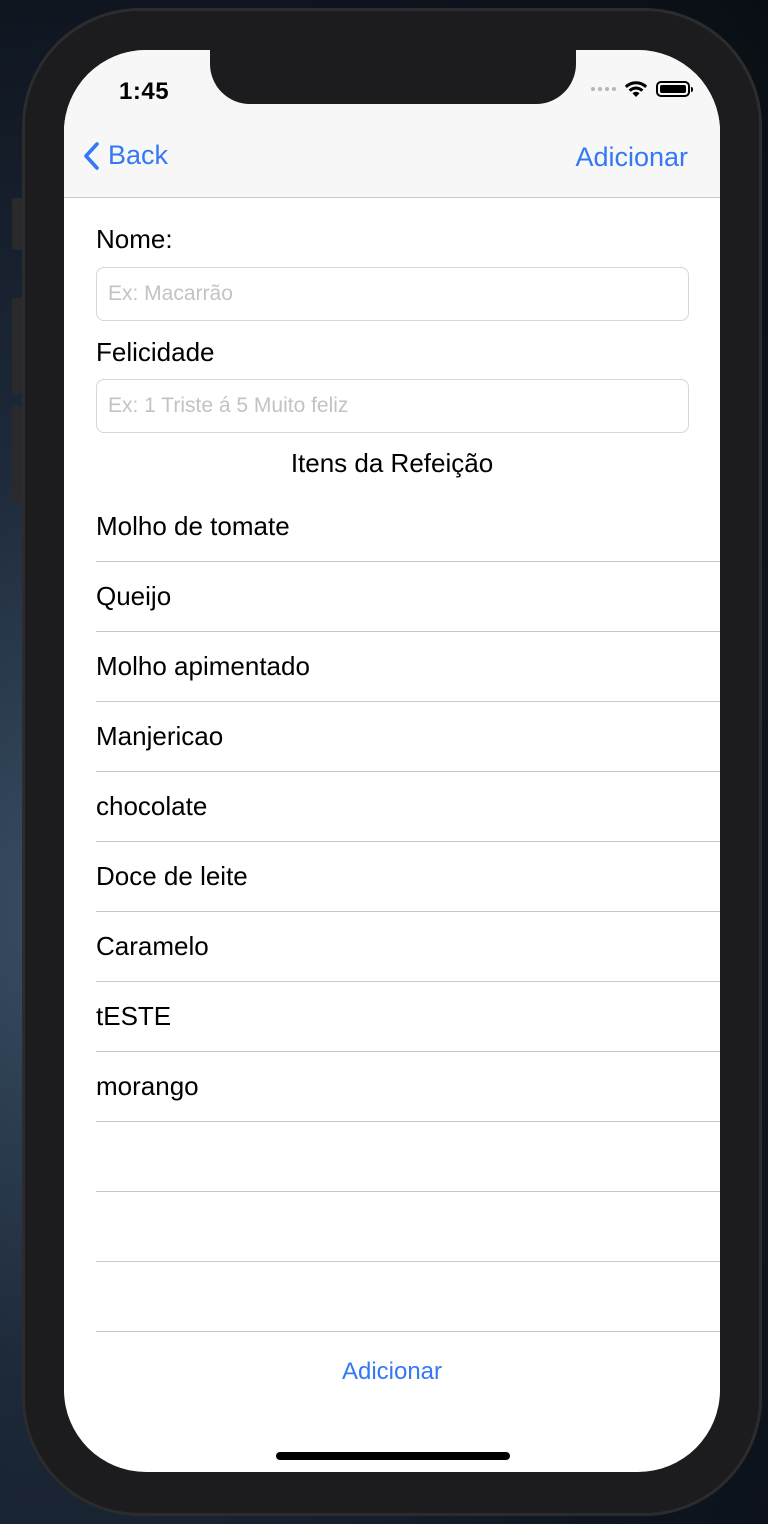 This screenshot has width=768, height=1524. Describe the element at coordinates (392, 294) in the screenshot. I see `name-input` at that location.